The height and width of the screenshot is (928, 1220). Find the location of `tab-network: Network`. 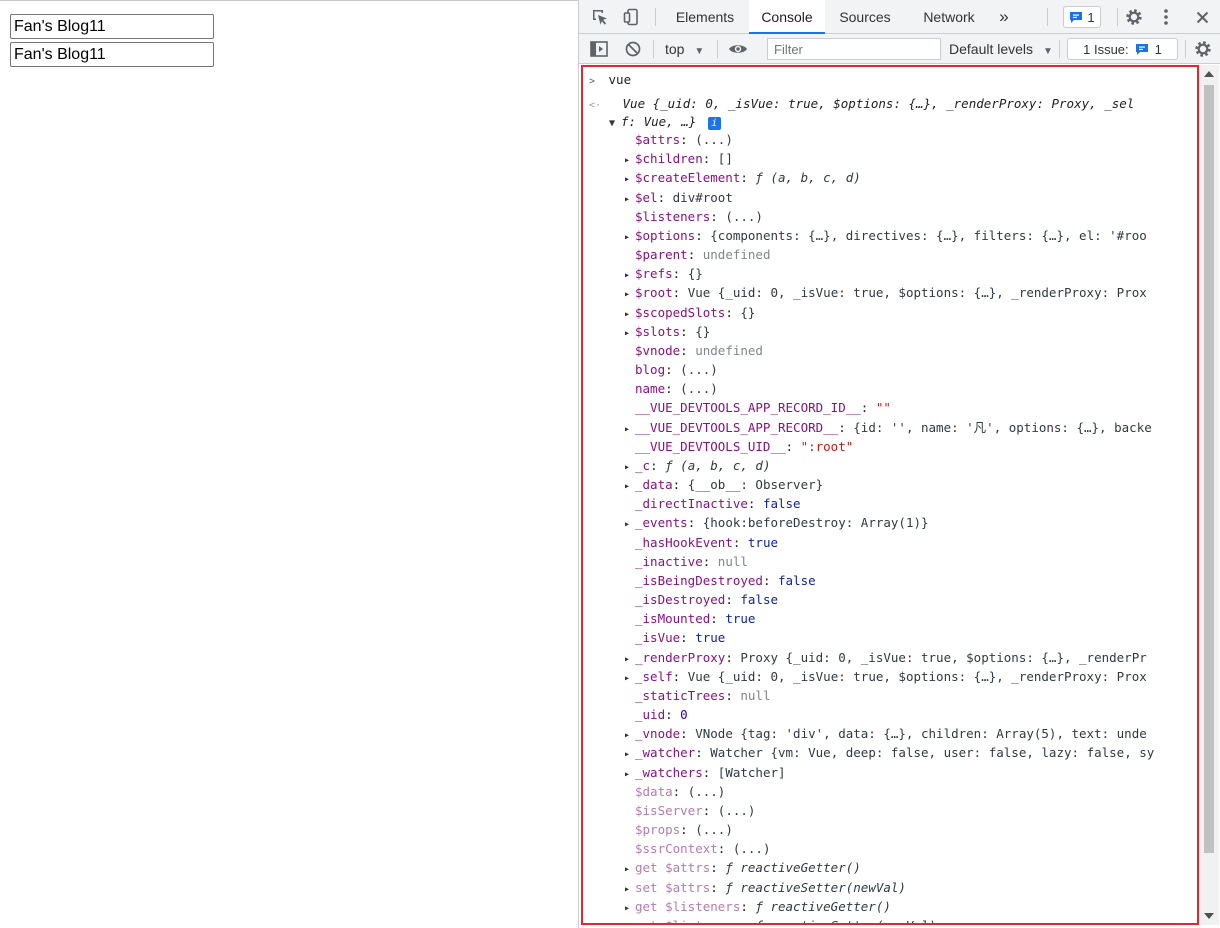

tab-network: Network is located at coordinates (949, 17).